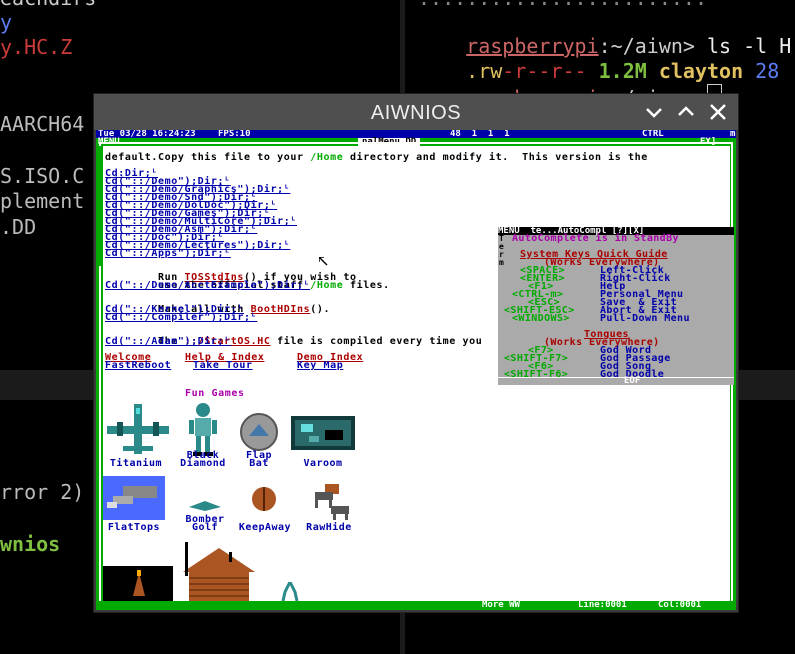  What do you see at coordinates (136, 464) in the screenshot?
I see `game-label-titanium: Titanium` at bounding box center [136, 464].